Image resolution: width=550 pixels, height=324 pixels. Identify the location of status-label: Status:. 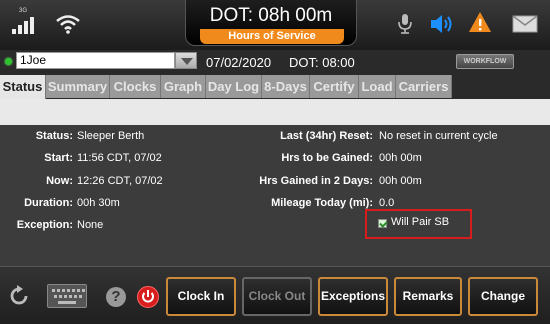
(54, 136).